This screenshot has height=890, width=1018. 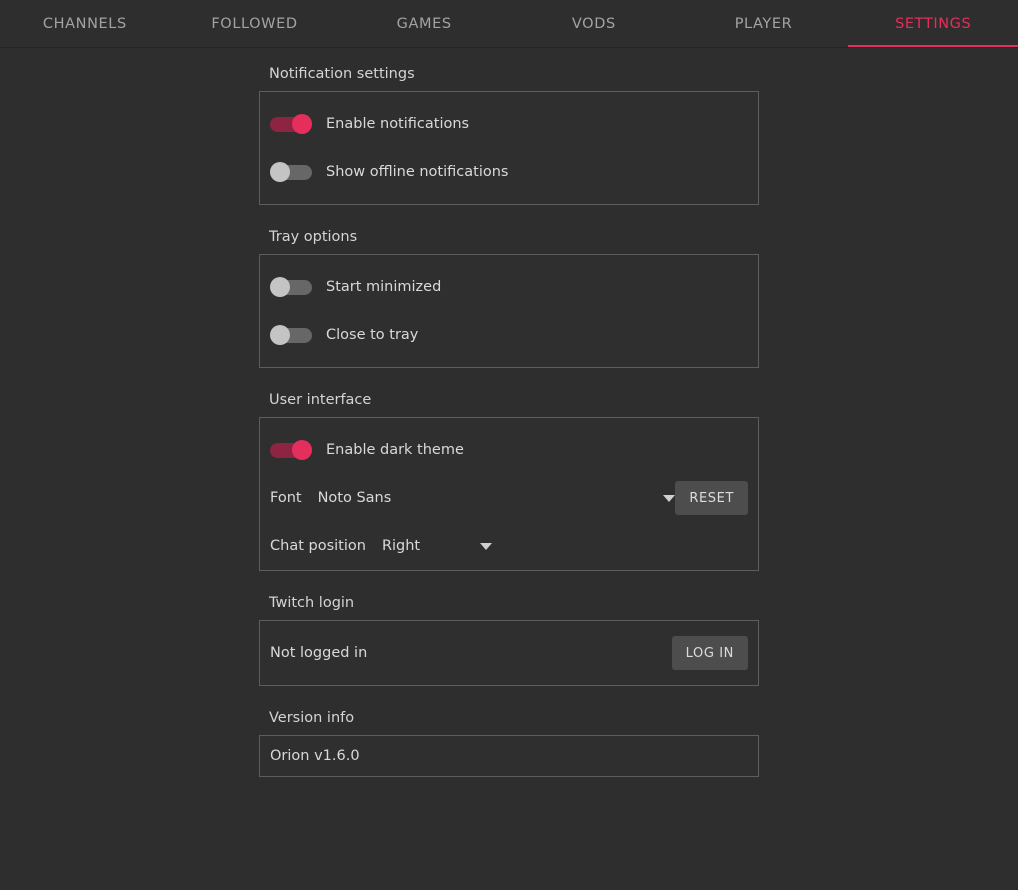 I want to click on dark-theme-toggle, so click(x=291, y=450).